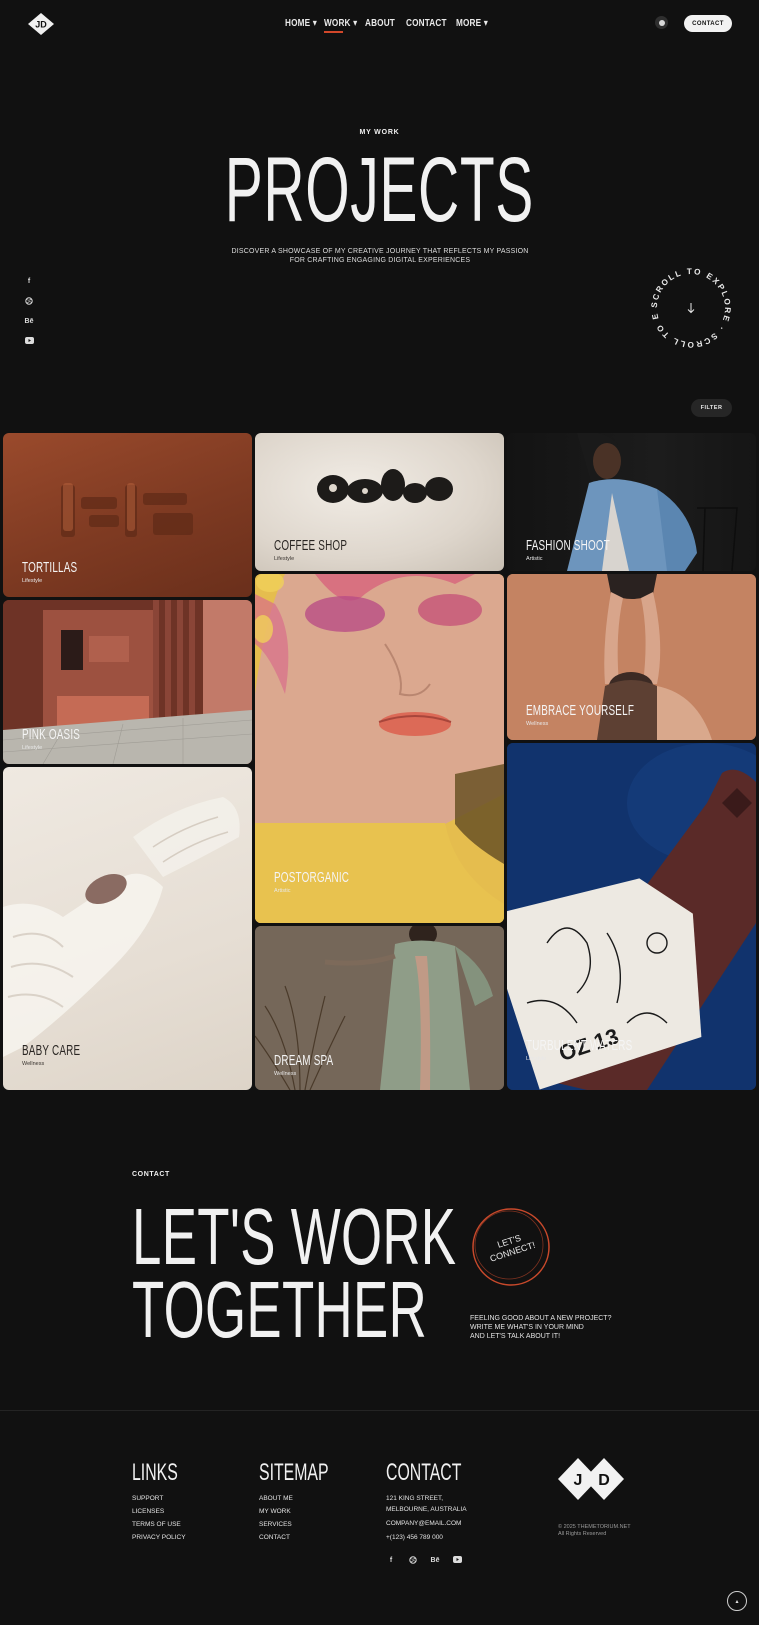 The image size is (759, 1625). Describe the element at coordinates (333, 32) in the screenshot. I see `nav-active-underline` at that location.